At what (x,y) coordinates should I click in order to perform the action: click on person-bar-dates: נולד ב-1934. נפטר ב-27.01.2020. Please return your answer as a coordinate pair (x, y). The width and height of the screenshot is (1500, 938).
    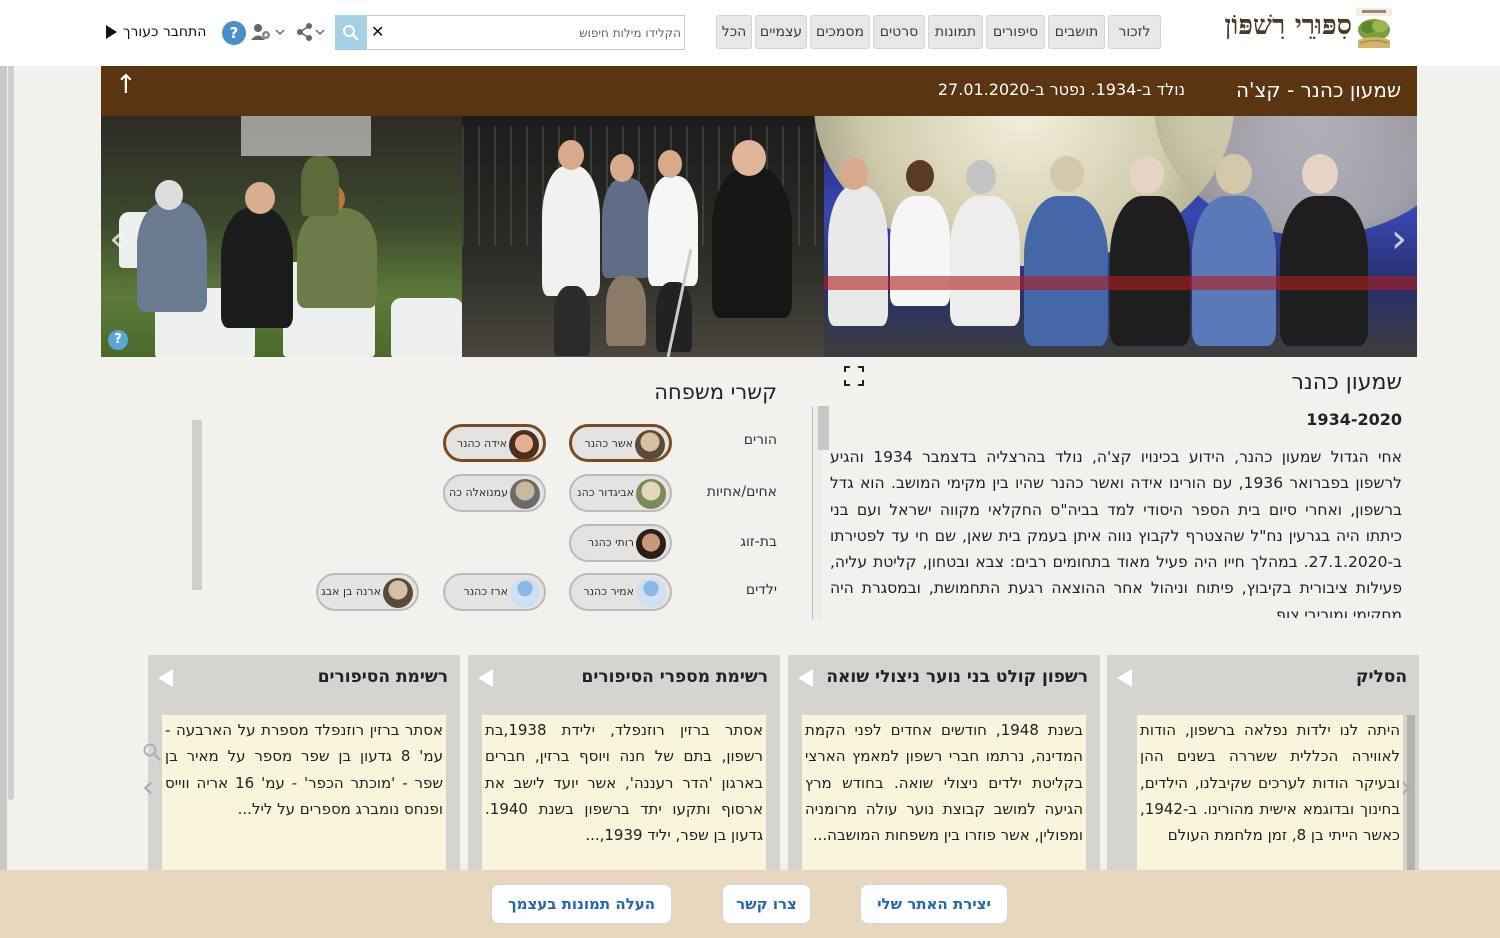
    Looking at the image, I should click on (1061, 89).